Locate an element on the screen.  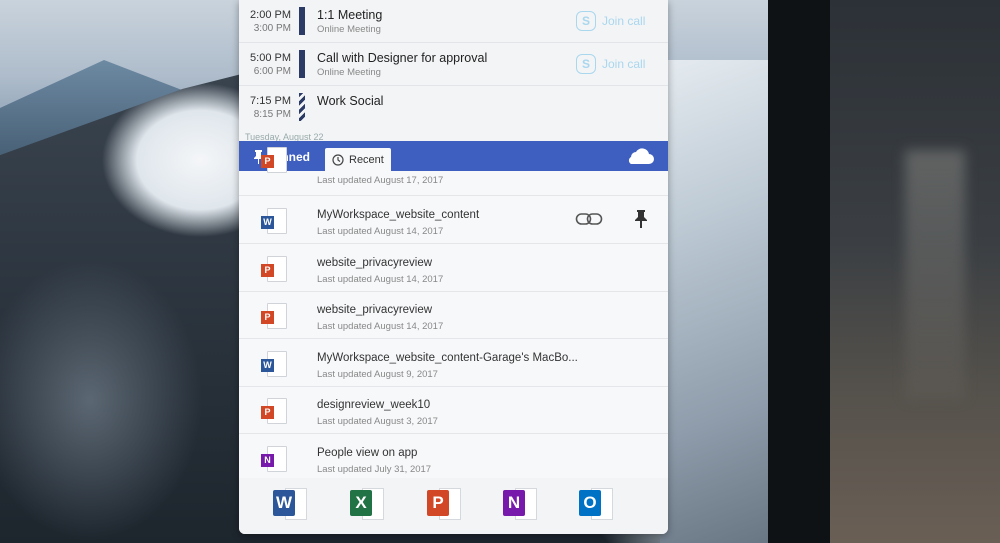
monitor-bezel is located at coordinates (799, 271).